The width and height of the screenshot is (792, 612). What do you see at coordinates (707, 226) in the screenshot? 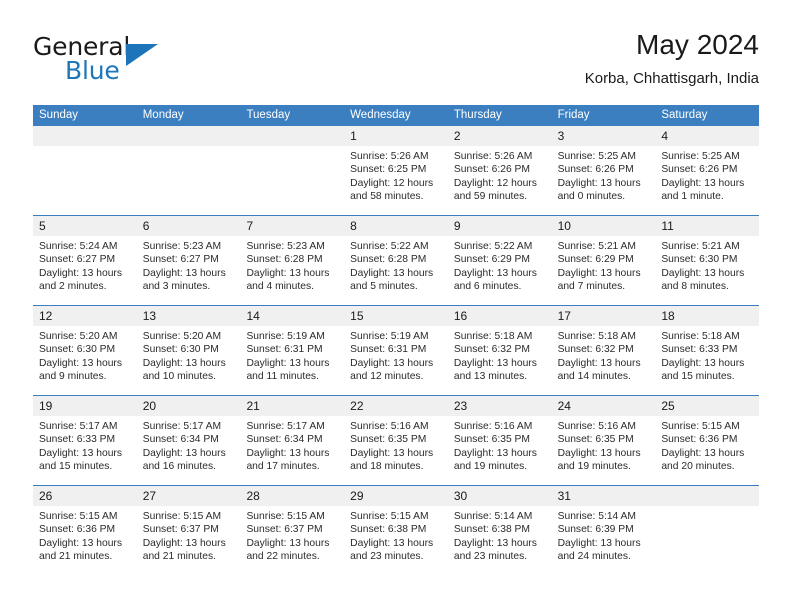
I see `day-number-band: 11` at bounding box center [707, 226].